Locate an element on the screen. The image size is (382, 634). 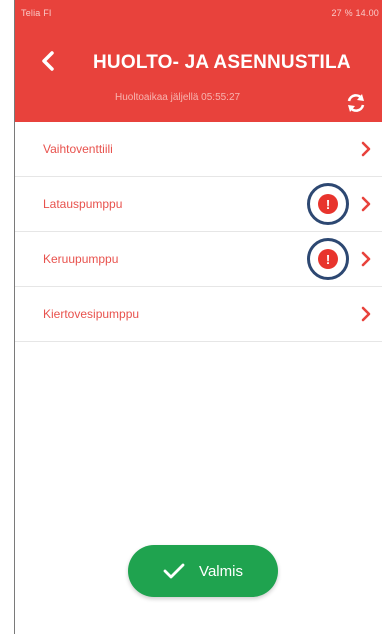
status-bar: Telia FI 27 % 14.00 is located at coordinates (198, 14).